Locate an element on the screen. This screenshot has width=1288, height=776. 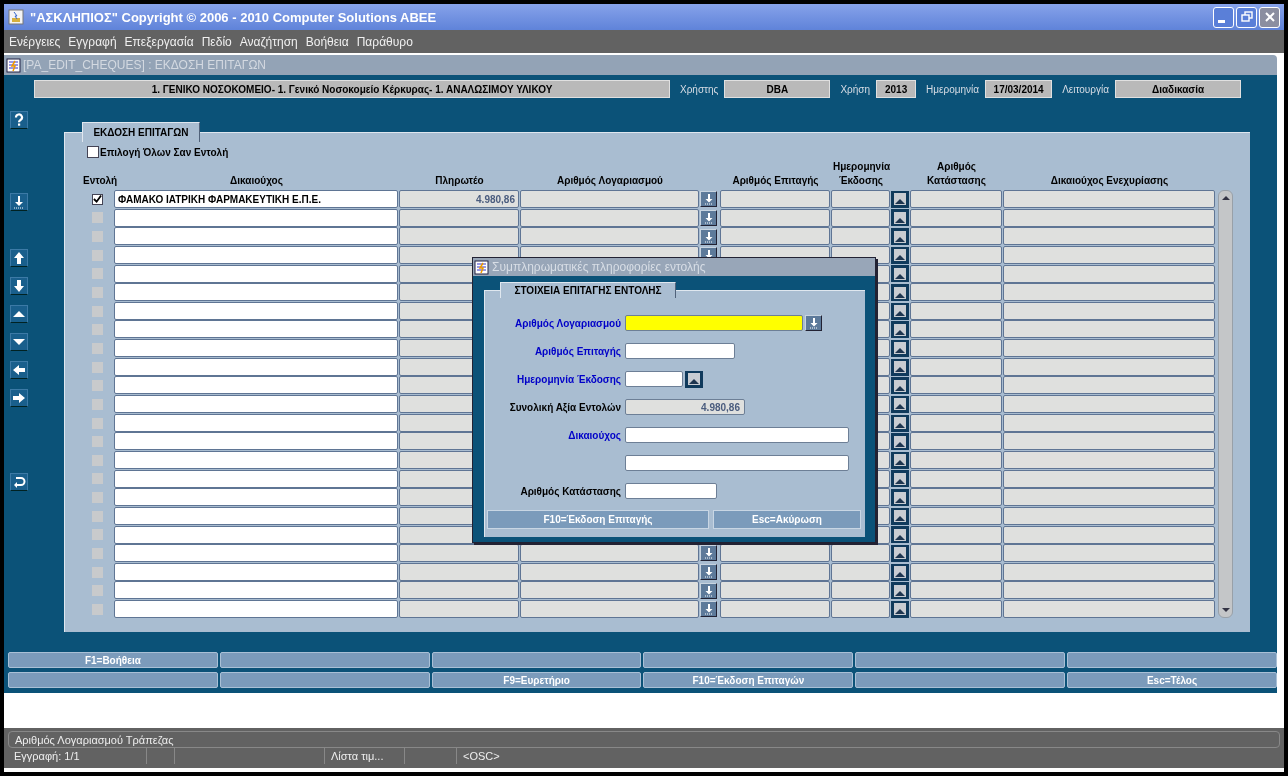
function-key-button: F1=Βοήθεια is located at coordinates (113, 660).